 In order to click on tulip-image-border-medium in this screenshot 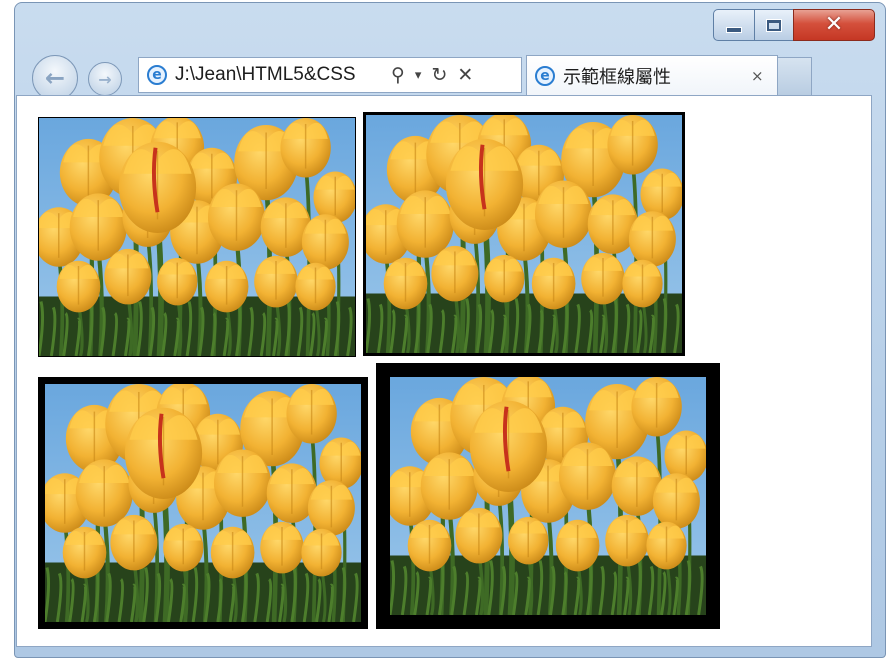, I will do `click(524, 234)`.